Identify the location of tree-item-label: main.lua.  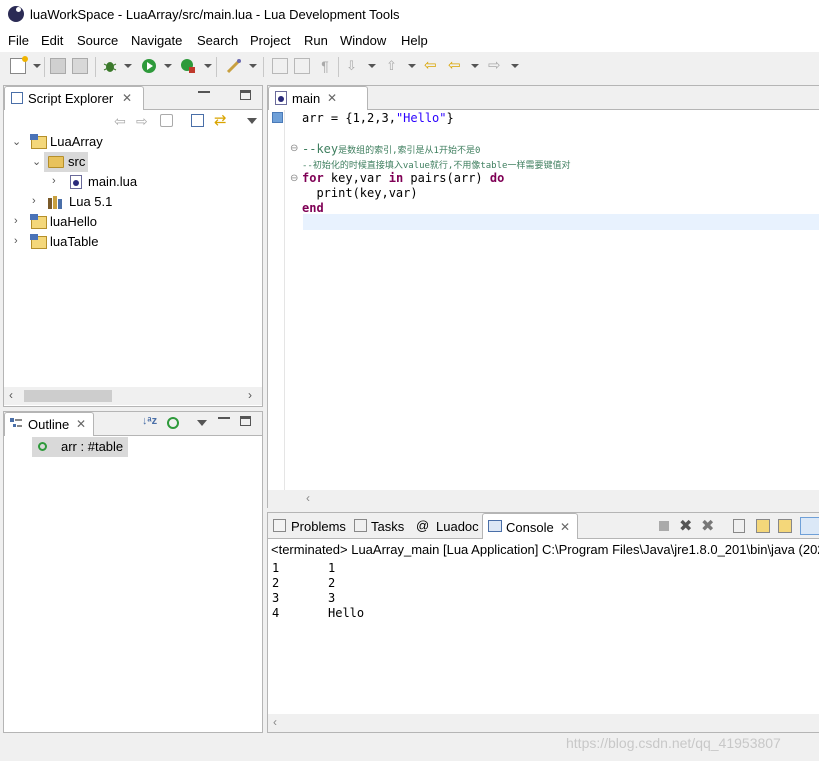
(113, 181).